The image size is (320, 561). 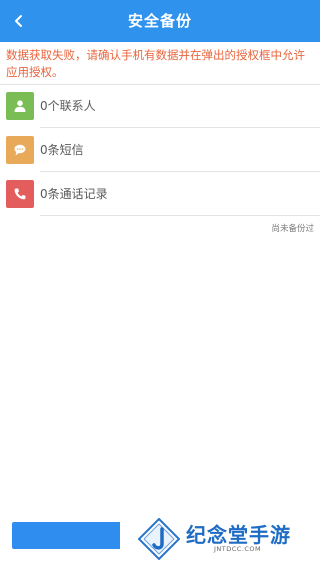 What do you see at coordinates (20, 106) in the screenshot?
I see `person-icon` at bounding box center [20, 106].